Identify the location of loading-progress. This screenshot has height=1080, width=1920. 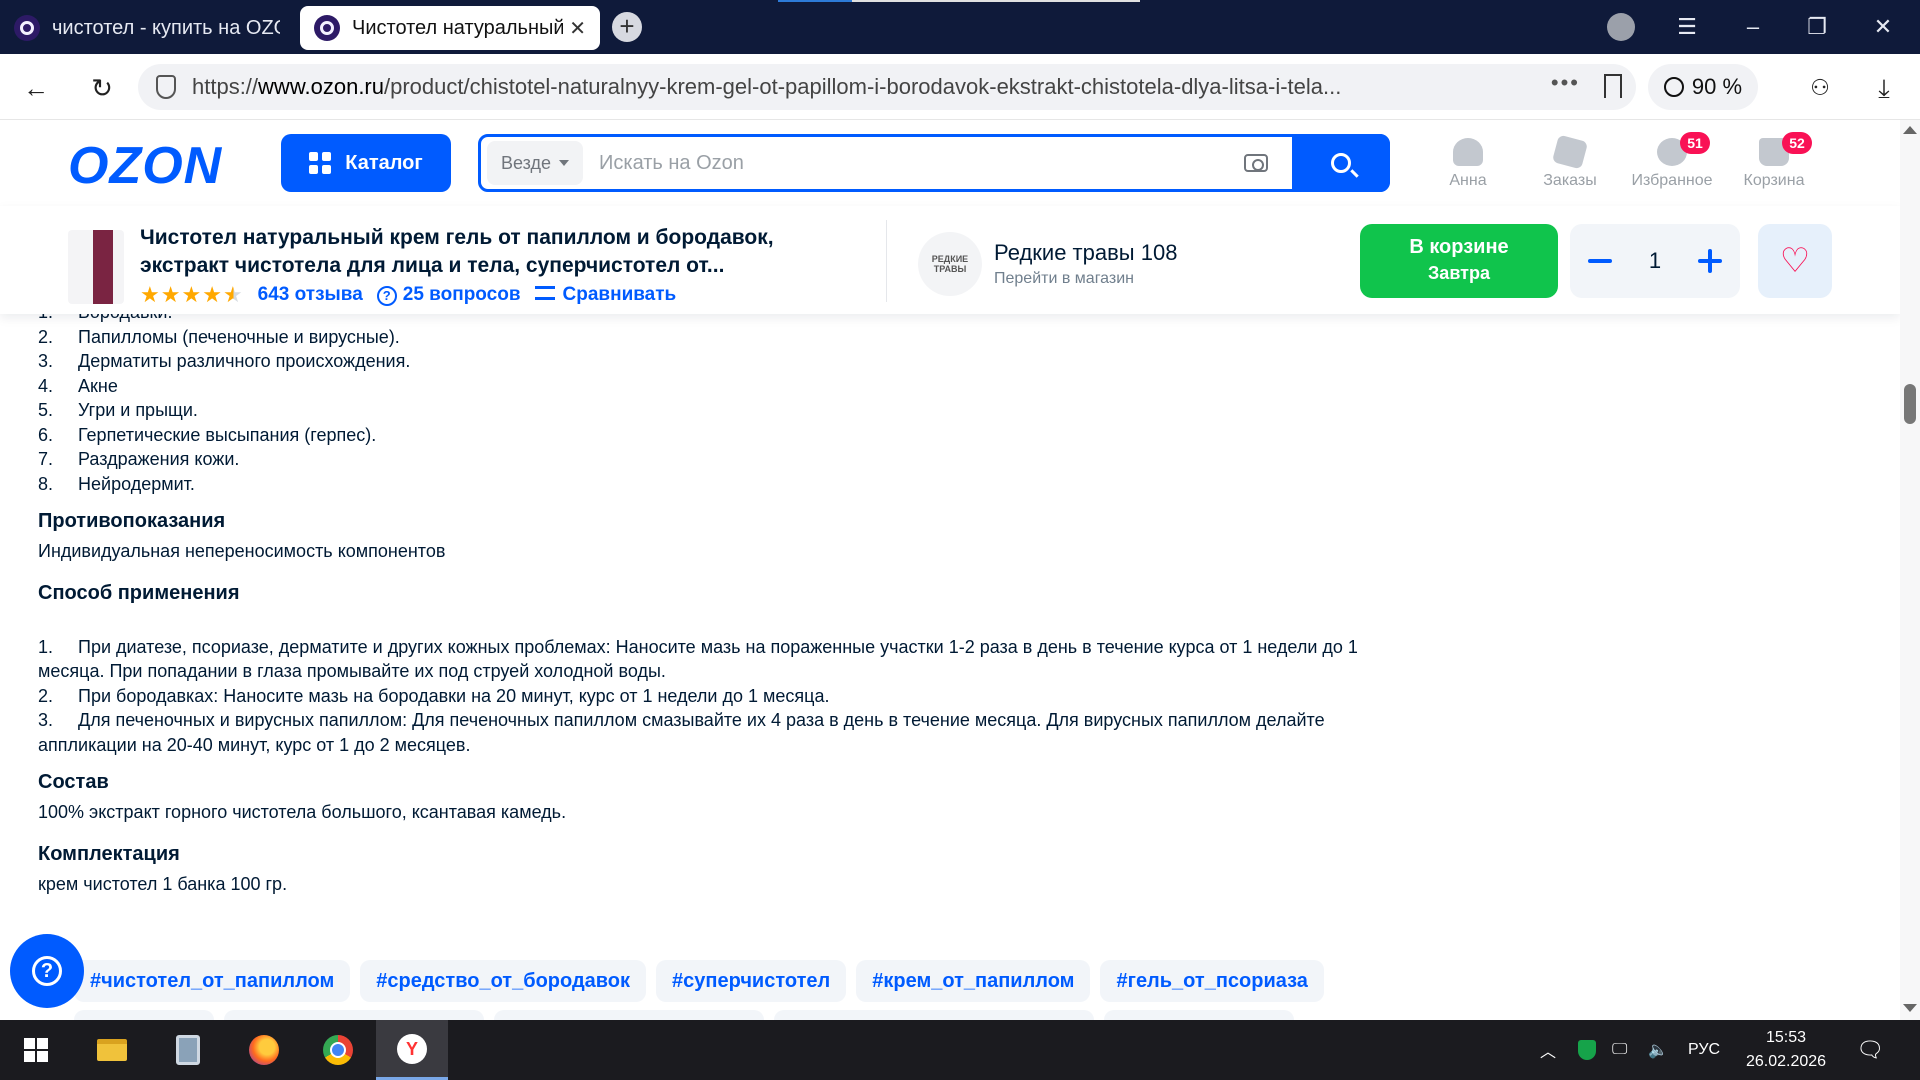
(815, 1).